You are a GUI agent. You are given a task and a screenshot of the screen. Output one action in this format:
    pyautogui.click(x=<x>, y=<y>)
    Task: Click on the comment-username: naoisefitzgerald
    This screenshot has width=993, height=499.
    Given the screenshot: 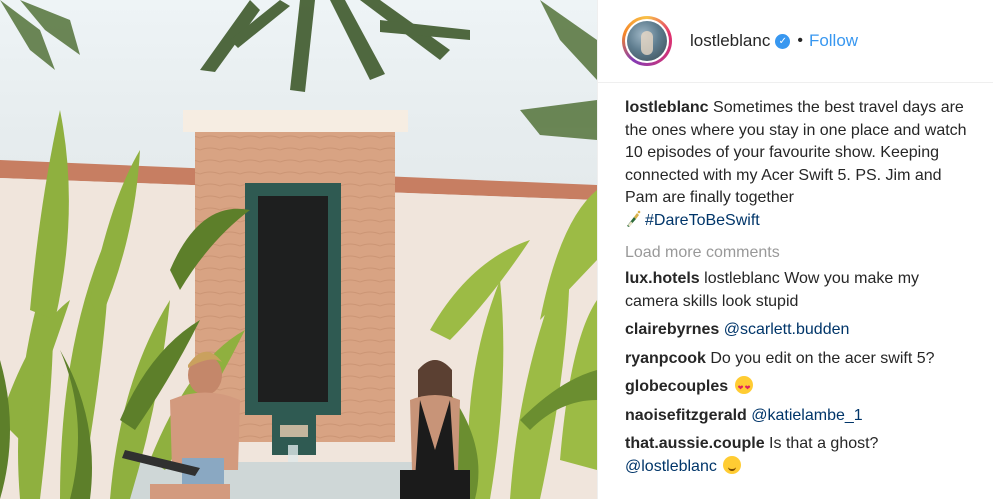 What is the action you would take?
    pyautogui.click(x=686, y=415)
    